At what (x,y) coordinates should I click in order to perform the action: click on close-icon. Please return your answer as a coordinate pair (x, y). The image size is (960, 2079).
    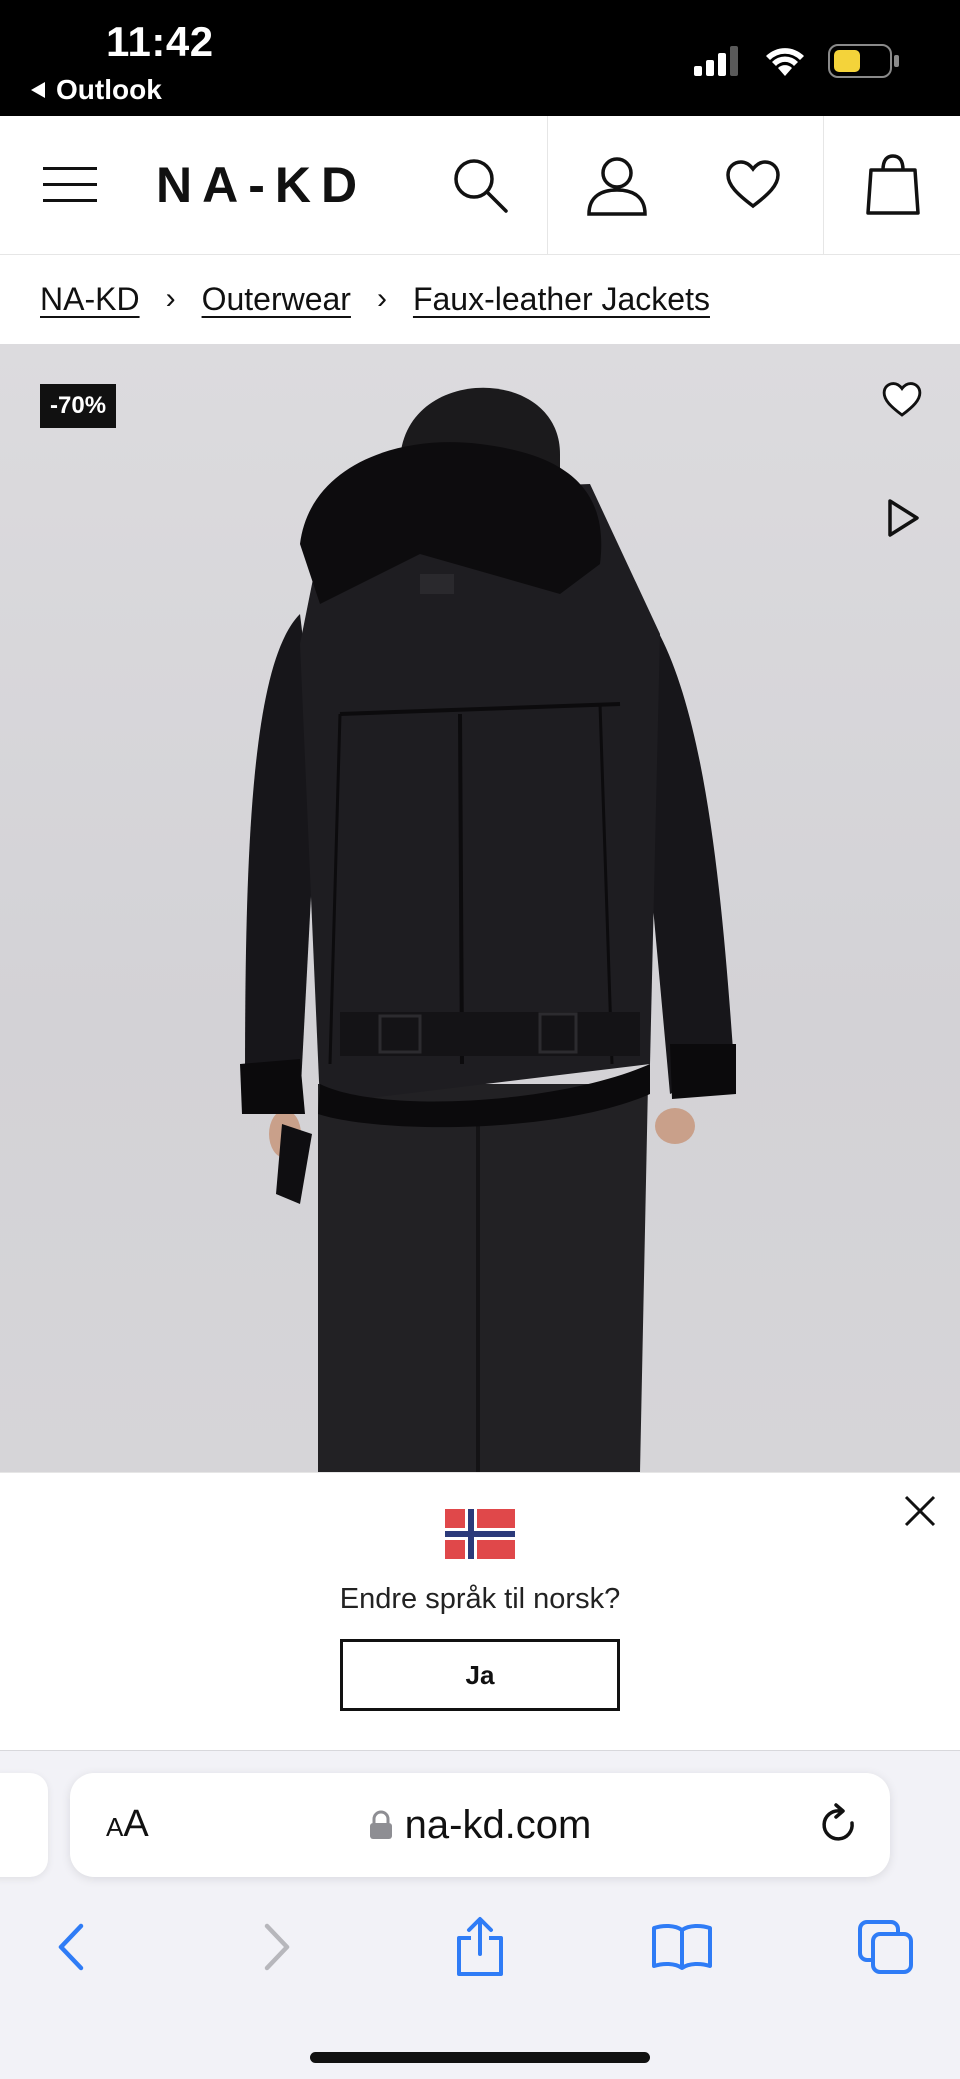
    Looking at the image, I should click on (920, 1511).